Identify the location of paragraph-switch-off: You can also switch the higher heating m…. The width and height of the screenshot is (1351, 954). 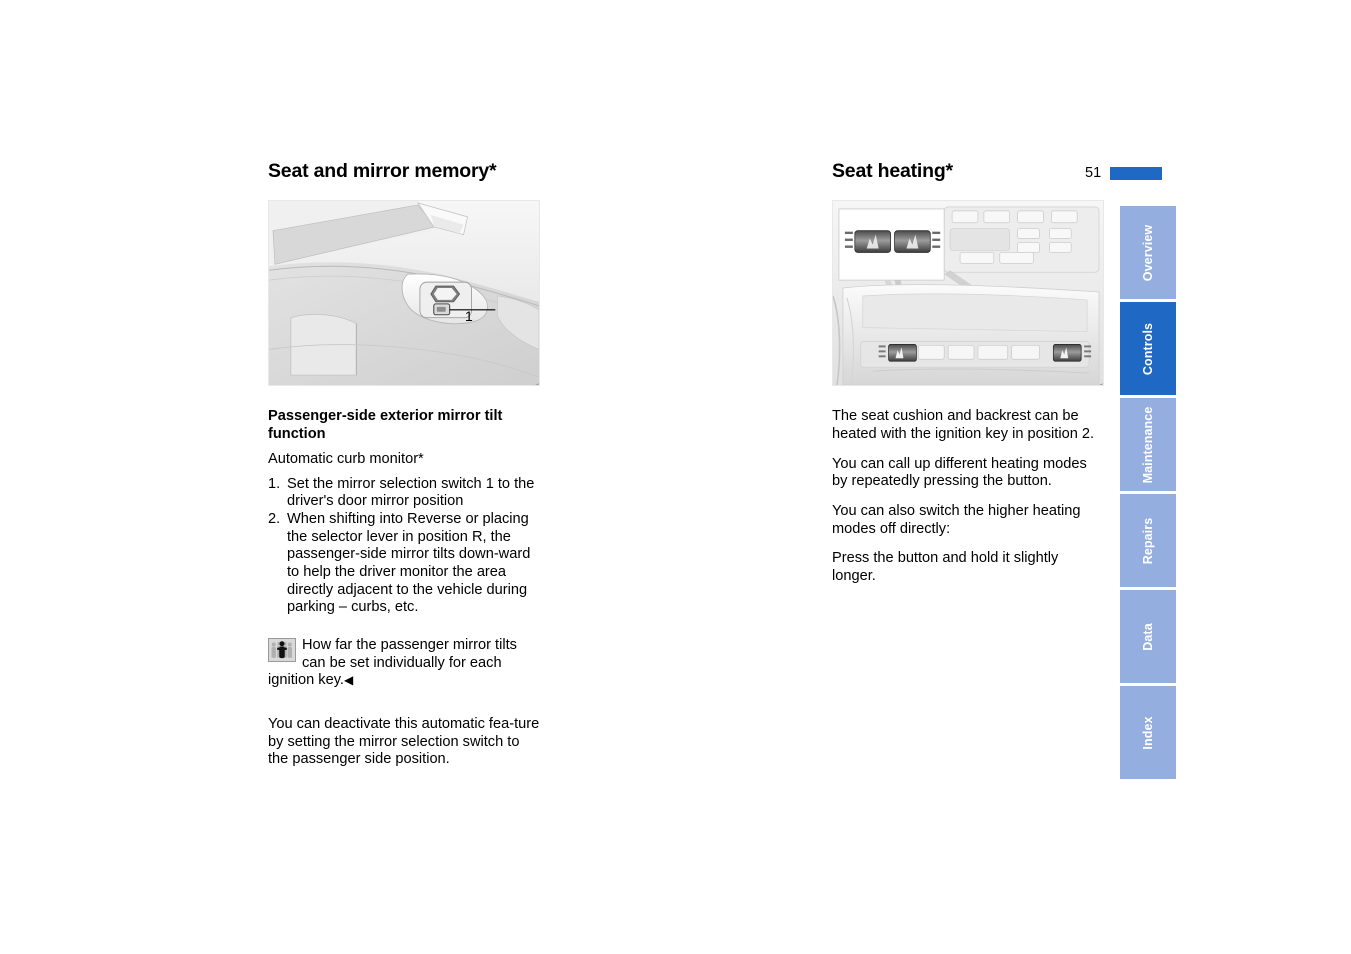
(956, 520).